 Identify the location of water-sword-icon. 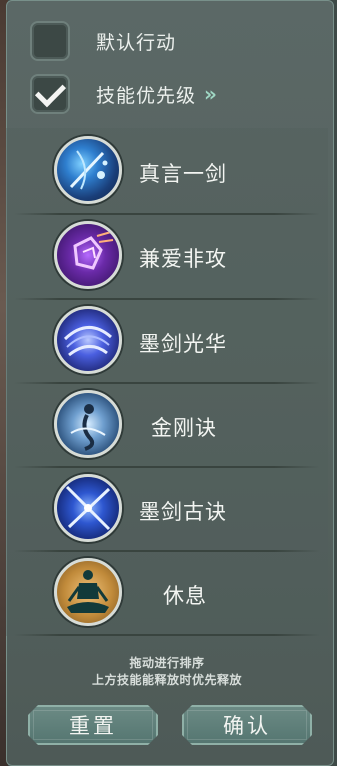
(88, 170).